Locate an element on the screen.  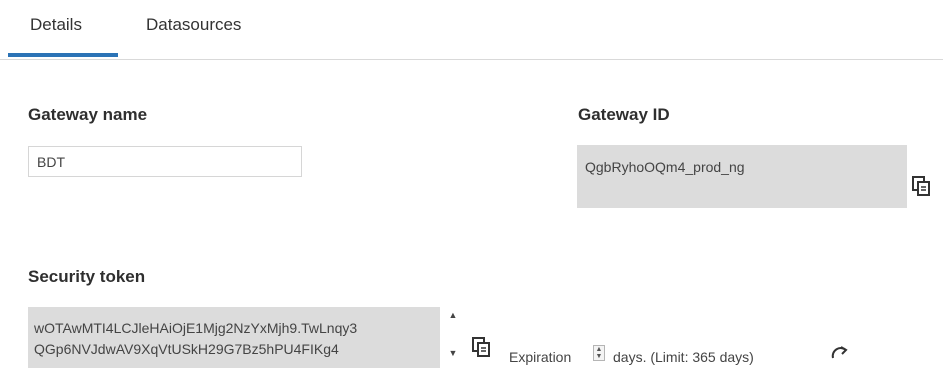
refresh-icon is located at coordinates (839, 352).